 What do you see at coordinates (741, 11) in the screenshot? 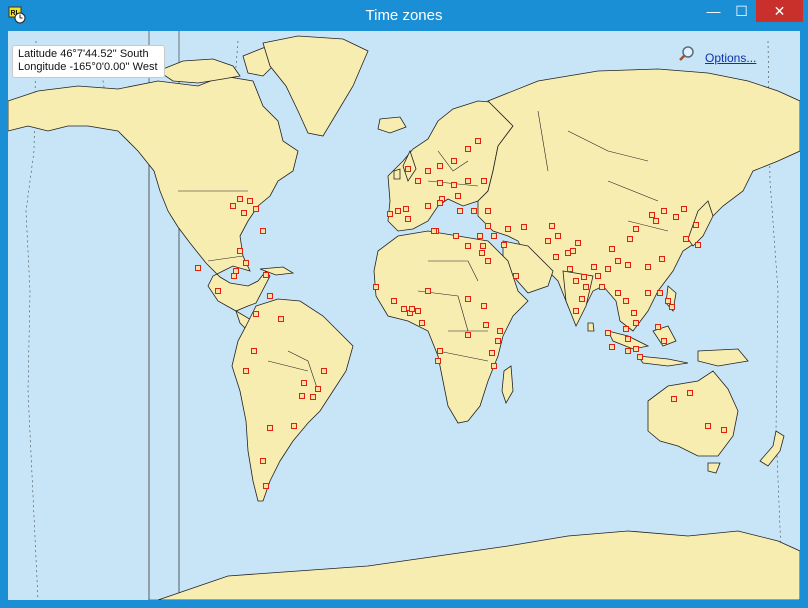
I see `maximize-button: ☐` at bounding box center [741, 11].